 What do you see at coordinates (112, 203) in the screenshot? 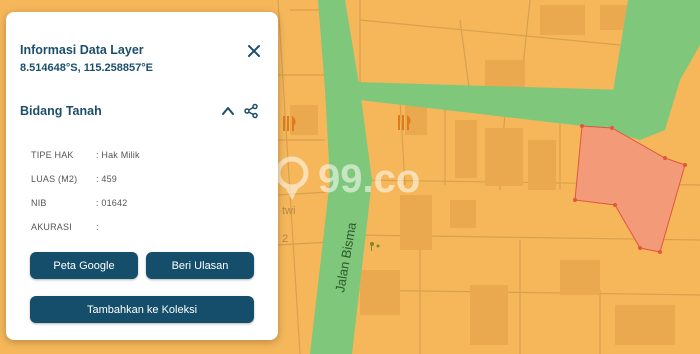
I see `attr-value: : 01642` at bounding box center [112, 203].